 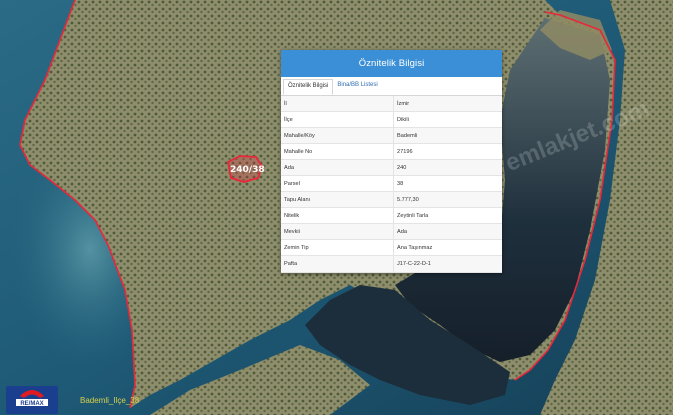 What do you see at coordinates (337, 200) in the screenshot?
I see `row-key: Tapu Alanı` at bounding box center [337, 200].